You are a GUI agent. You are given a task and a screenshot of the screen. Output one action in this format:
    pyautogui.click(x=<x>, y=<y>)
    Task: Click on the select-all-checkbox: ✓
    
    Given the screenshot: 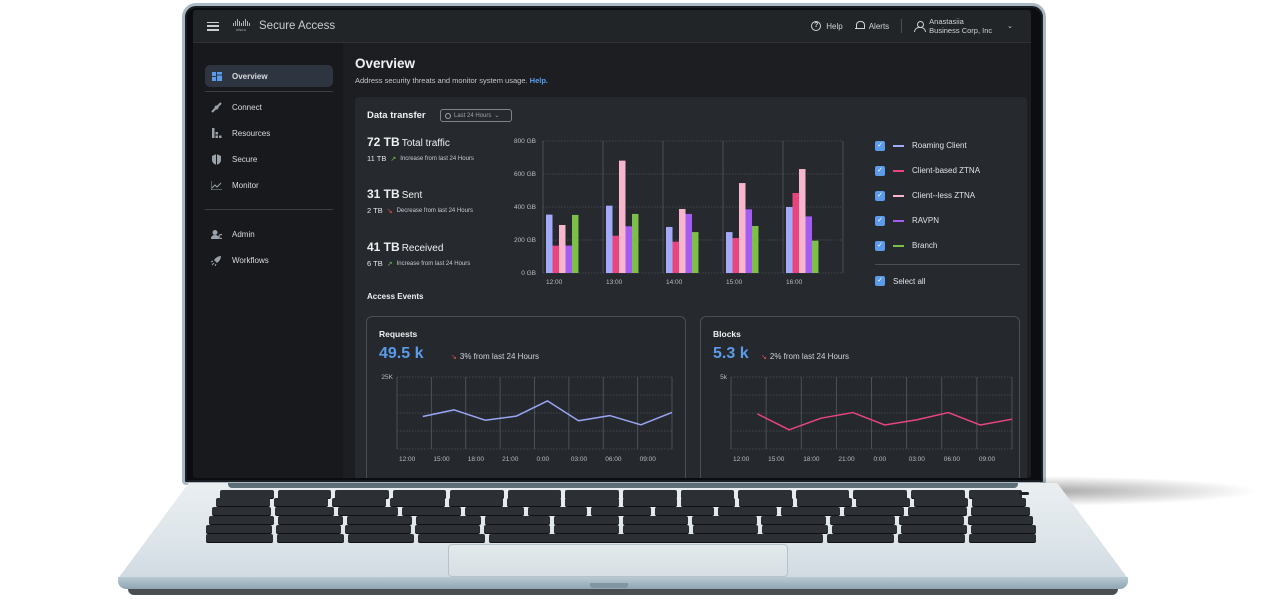 What is the action you would take?
    pyautogui.click(x=880, y=281)
    